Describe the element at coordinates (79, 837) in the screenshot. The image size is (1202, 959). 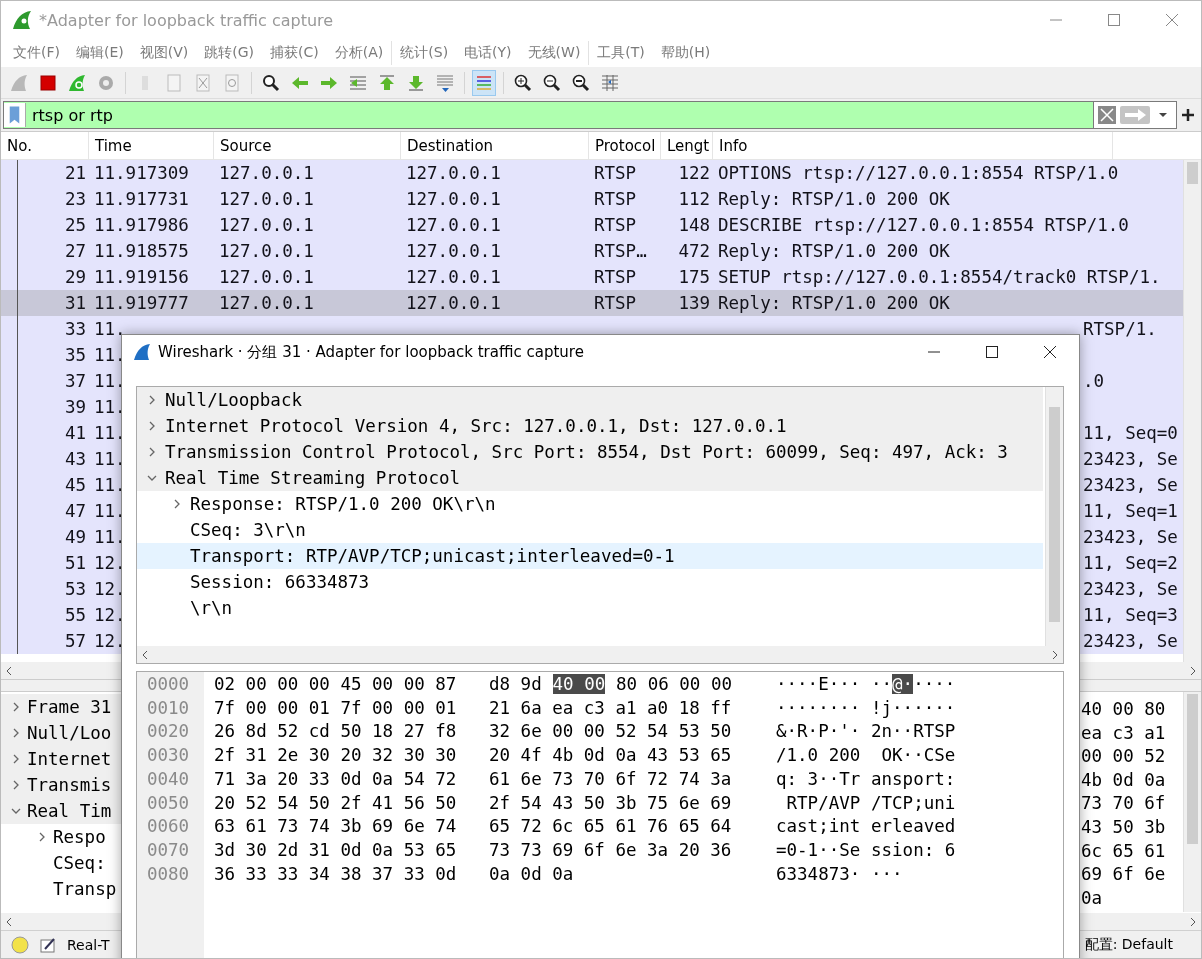
I see `tree-item: Respo` at that location.